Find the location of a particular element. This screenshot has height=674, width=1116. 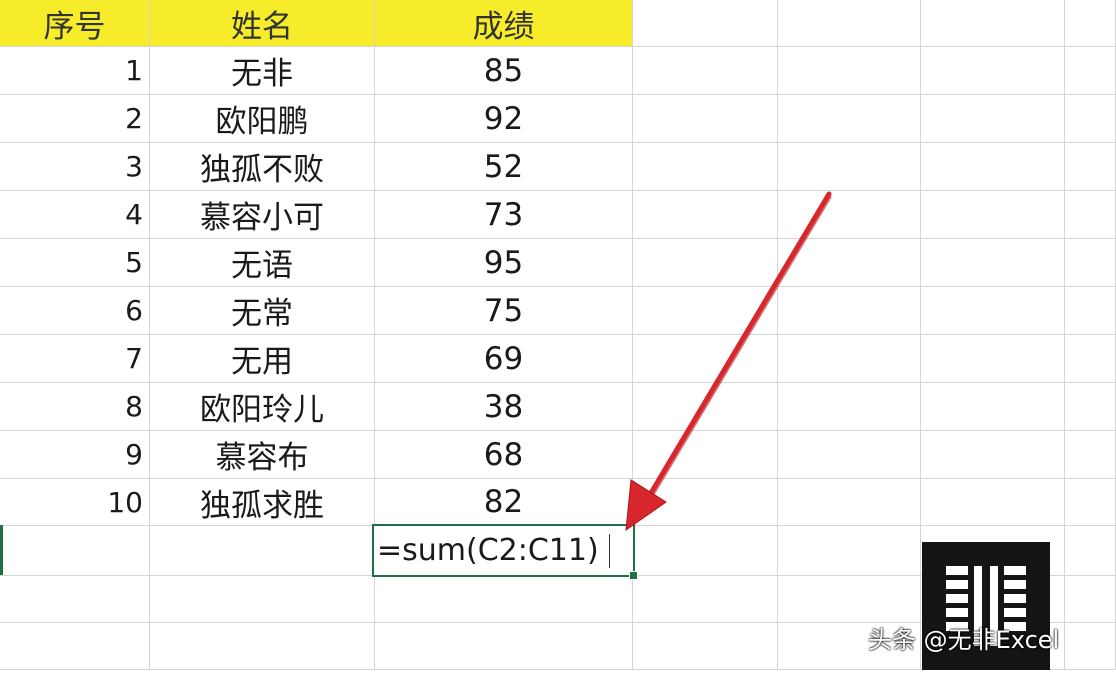

watermark-text: 头条 @无非Excel is located at coordinates (964, 640).